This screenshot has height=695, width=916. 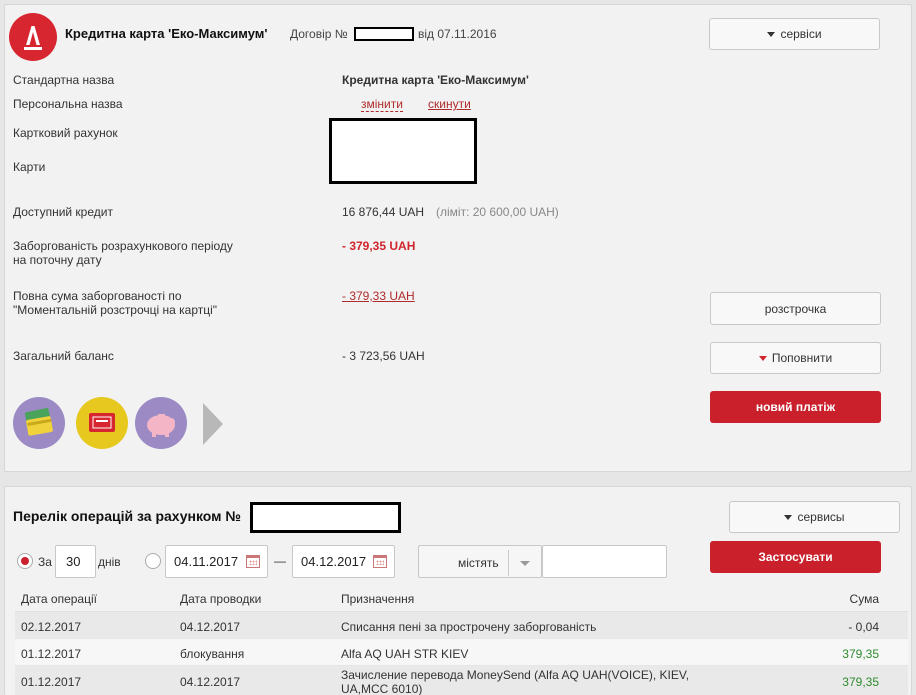 What do you see at coordinates (377, 599) in the screenshot?
I see `column-header-purpose: Призначення` at bounding box center [377, 599].